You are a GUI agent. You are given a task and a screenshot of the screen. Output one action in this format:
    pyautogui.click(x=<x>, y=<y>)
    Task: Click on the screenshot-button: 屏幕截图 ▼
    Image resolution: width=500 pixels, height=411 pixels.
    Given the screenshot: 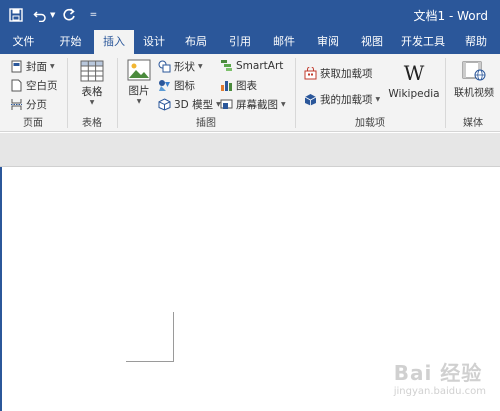 What is the action you would take?
    pyautogui.click(x=253, y=104)
    